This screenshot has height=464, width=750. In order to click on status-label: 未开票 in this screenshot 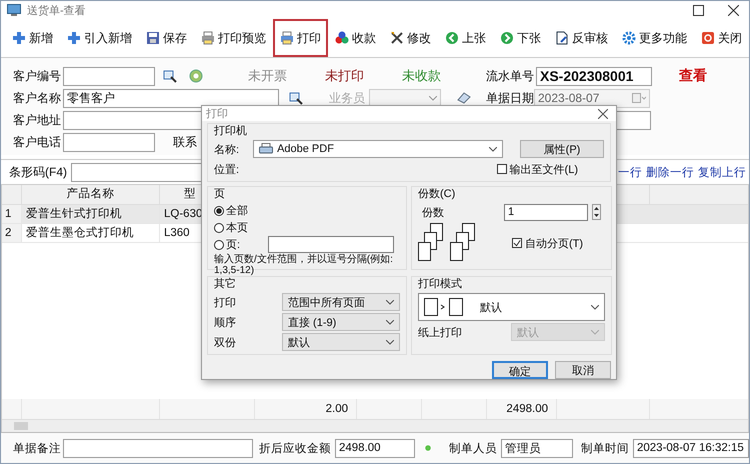, I will do `click(267, 76)`.